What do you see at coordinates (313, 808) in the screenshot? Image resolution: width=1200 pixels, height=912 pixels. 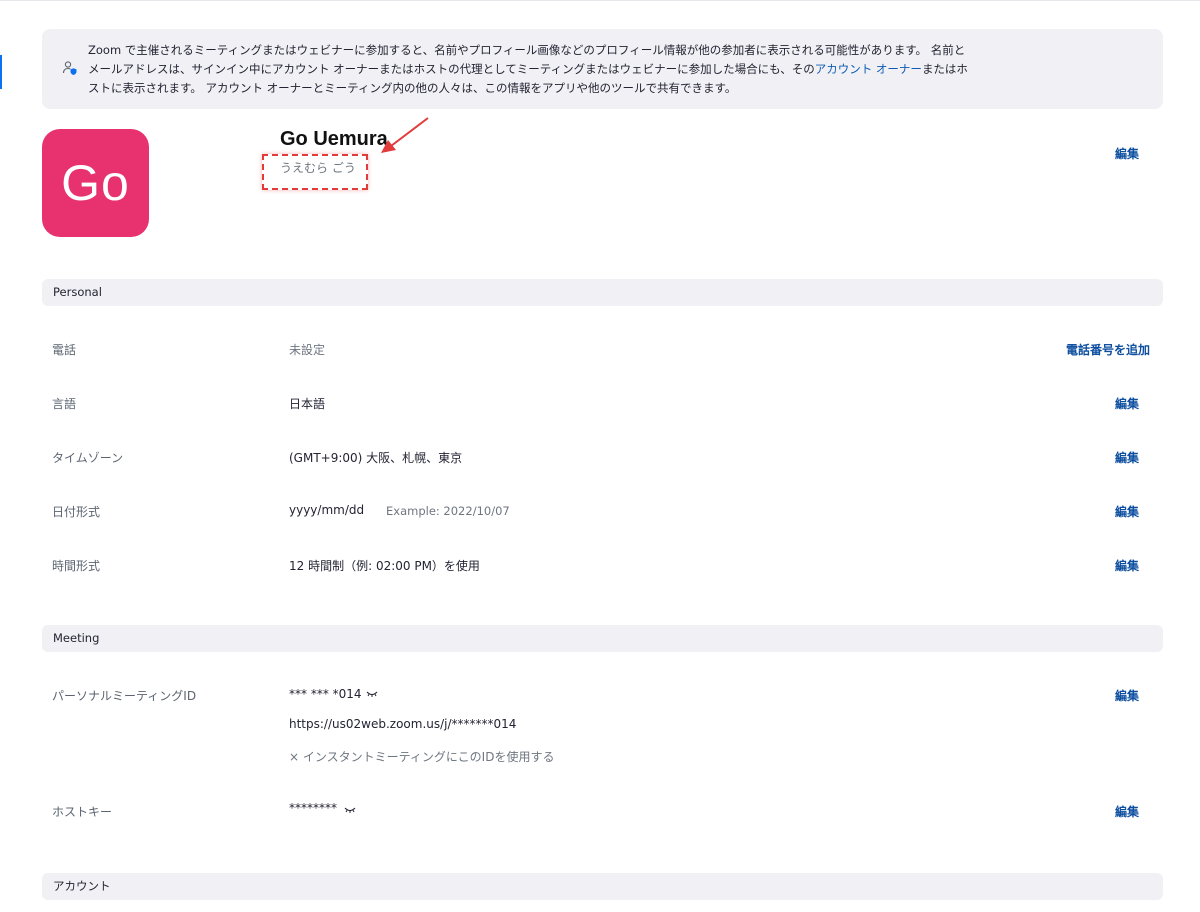 I see `host-key-value: ********` at bounding box center [313, 808].